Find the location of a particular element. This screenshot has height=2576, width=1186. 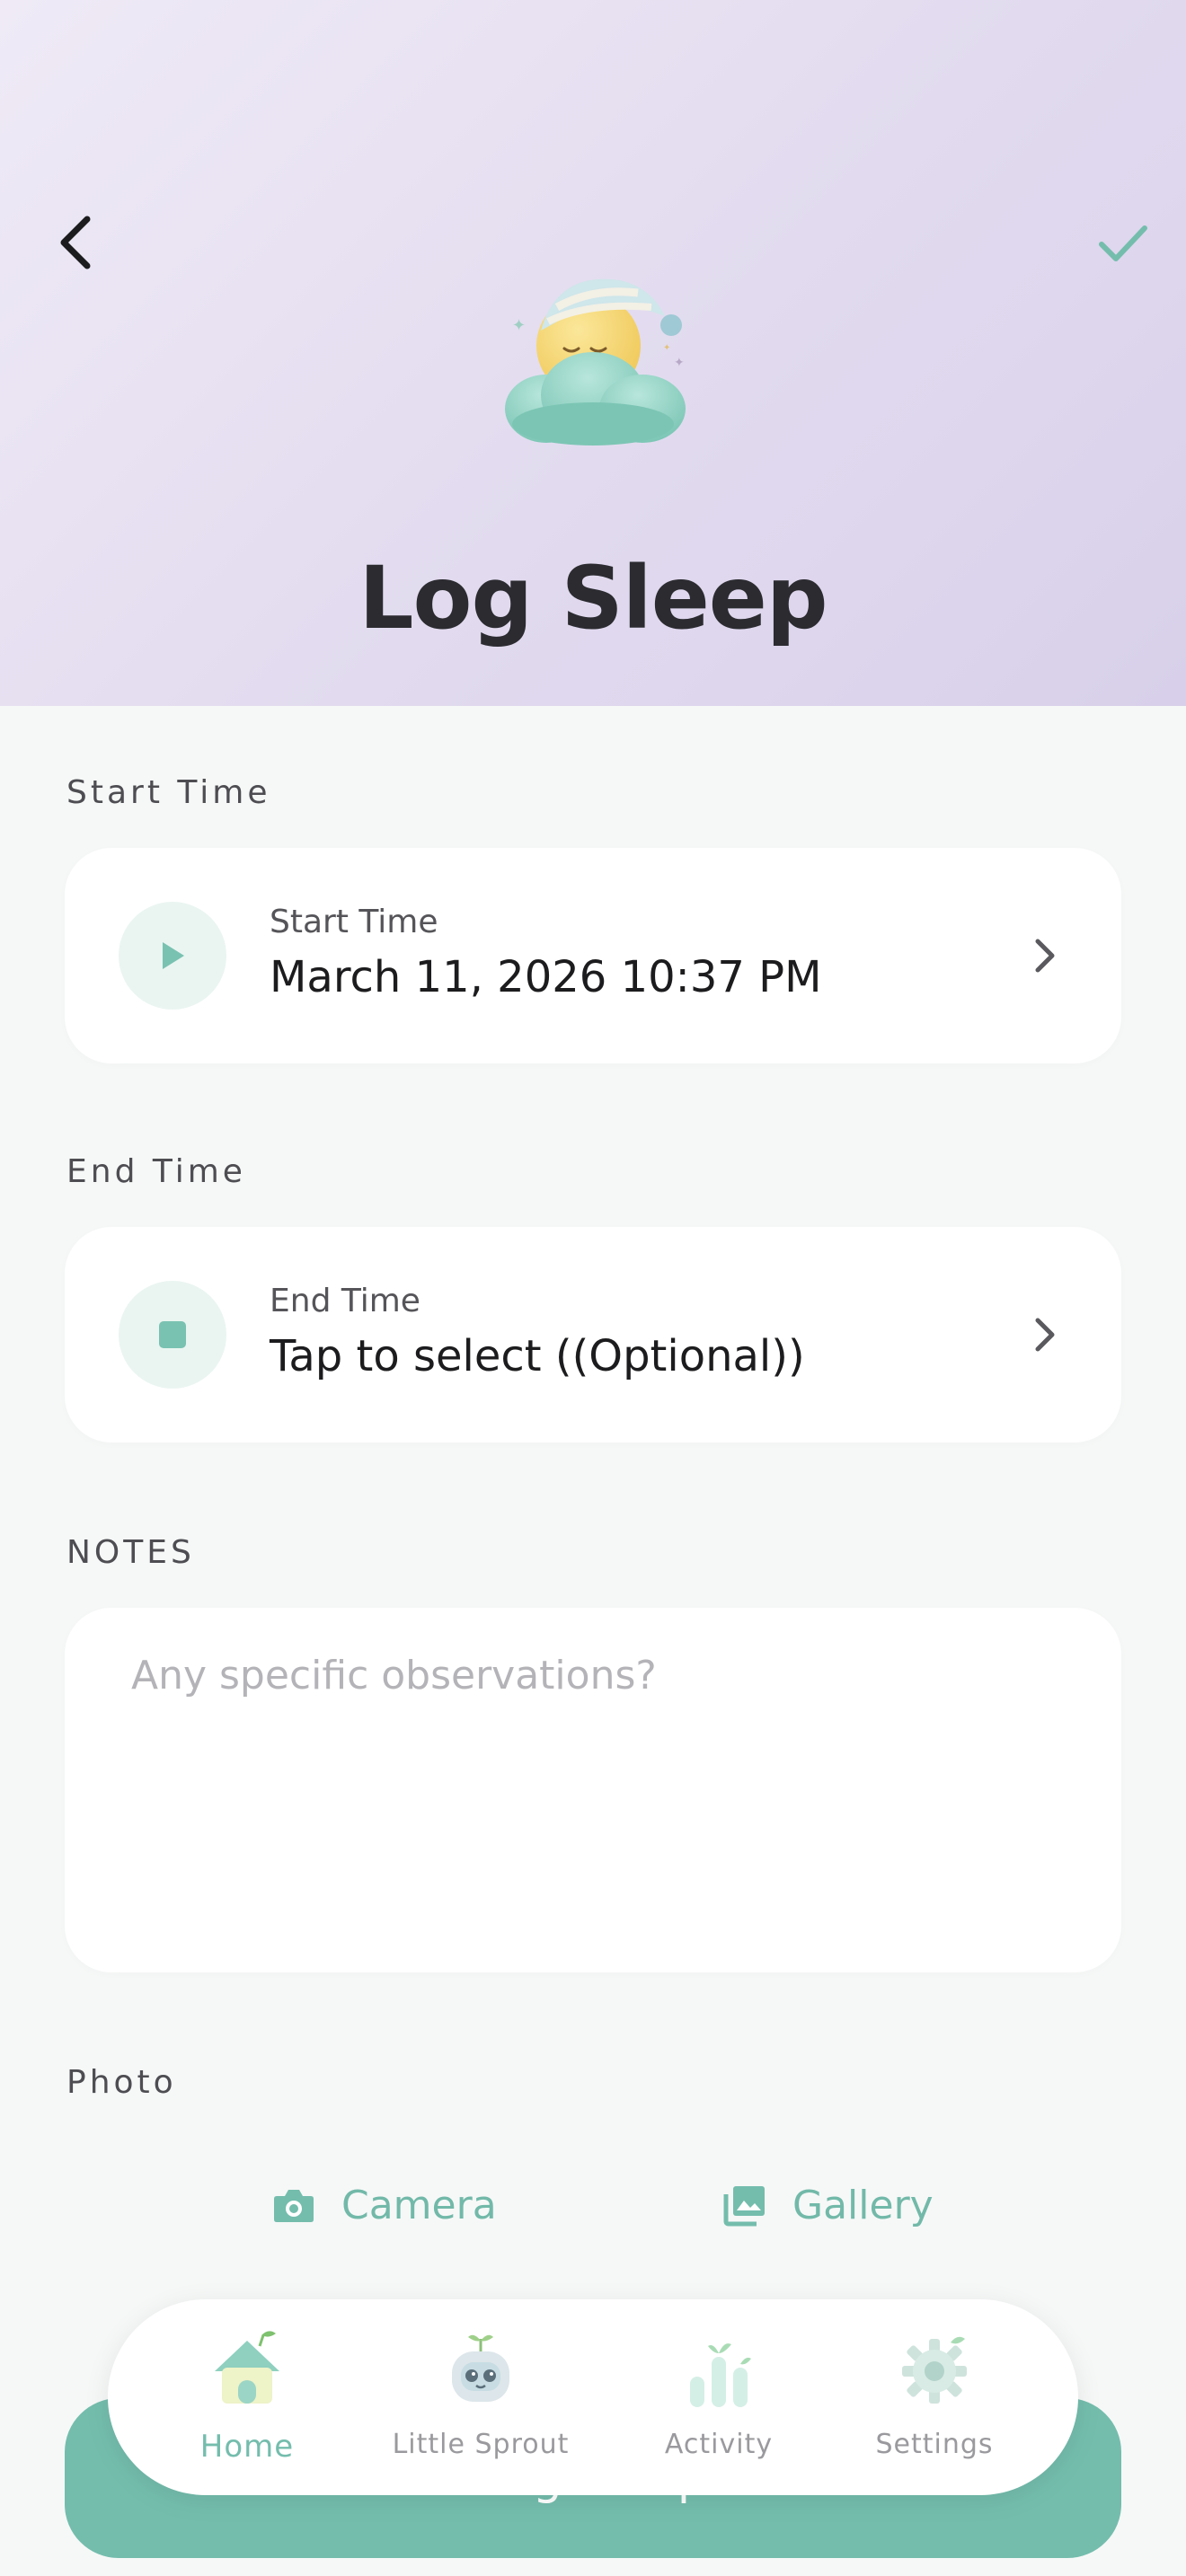

end-time-section-label: End Time is located at coordinates (156, 1171).